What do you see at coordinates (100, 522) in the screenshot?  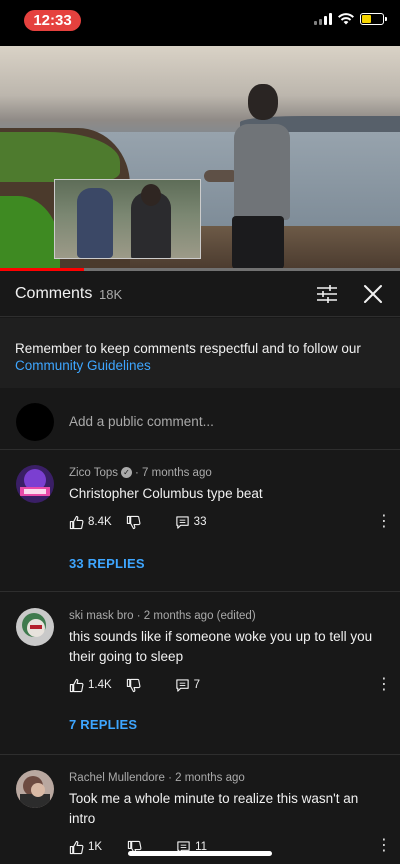 I see `like-count: 8.4K` at bounding box center [100, 522].